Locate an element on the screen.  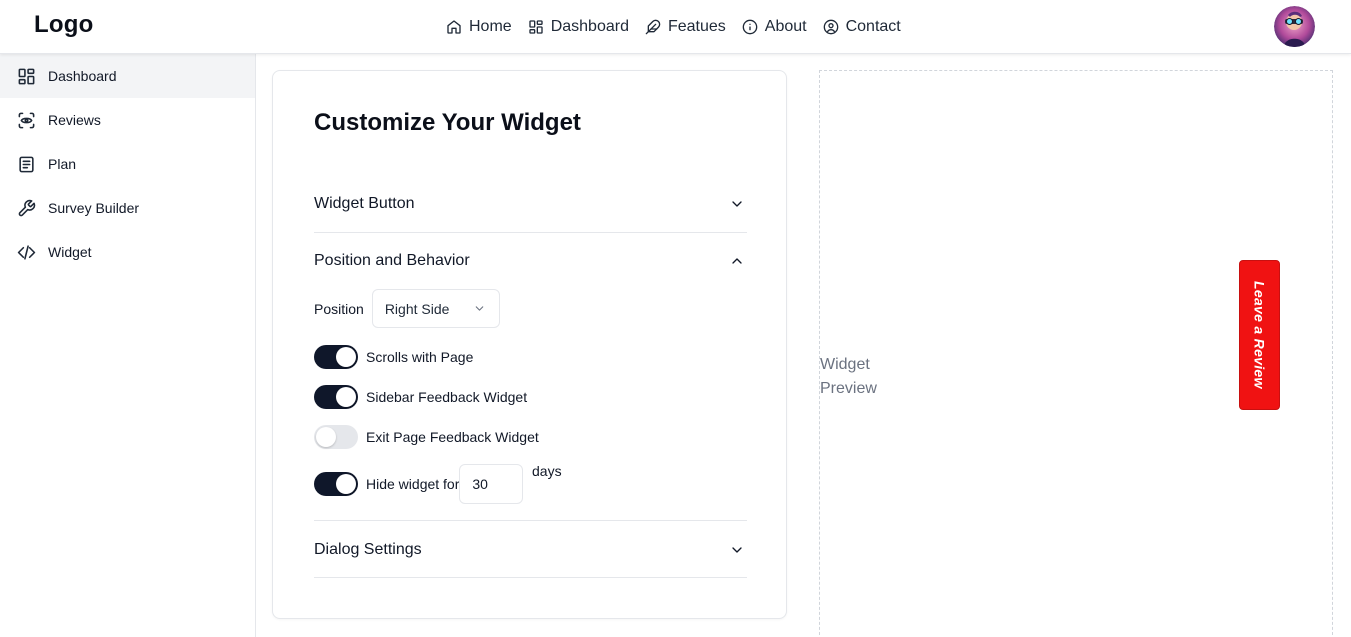
nav-features-label: Featues is located at coordinates (696, 26).